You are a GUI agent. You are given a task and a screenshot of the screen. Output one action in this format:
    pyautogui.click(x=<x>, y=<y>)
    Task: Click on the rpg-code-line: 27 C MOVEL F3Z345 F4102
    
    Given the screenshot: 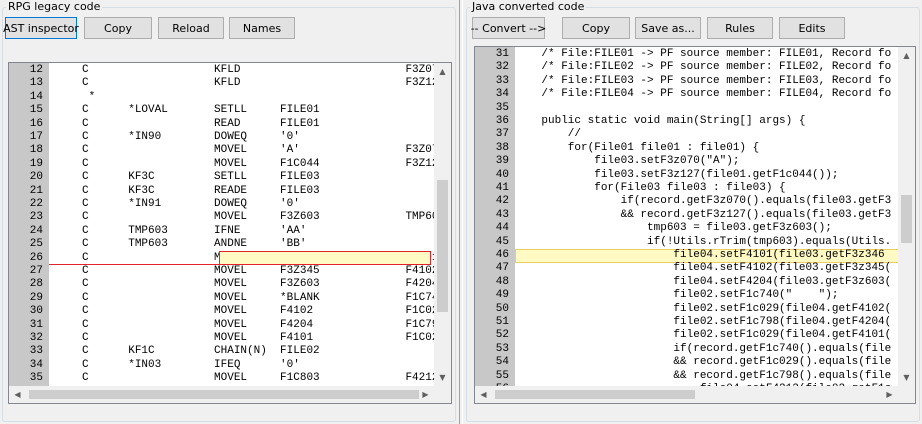 What is the action you would take?
    pyautogui.click(x=230, y=271)
    